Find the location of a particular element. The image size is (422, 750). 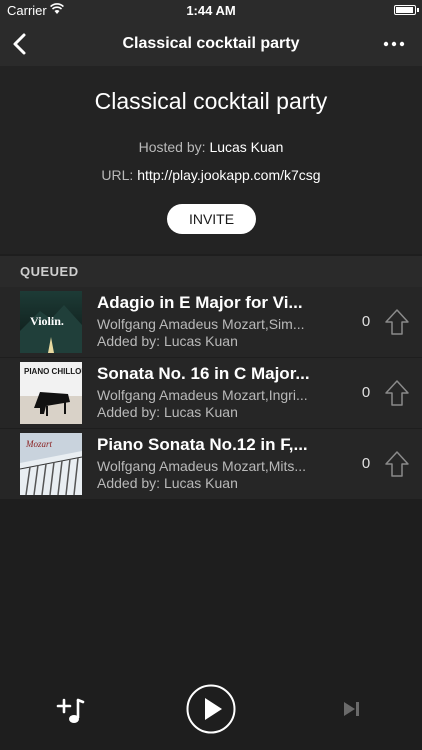

queued-label: QUEUED is located at coordinates (49, 271).